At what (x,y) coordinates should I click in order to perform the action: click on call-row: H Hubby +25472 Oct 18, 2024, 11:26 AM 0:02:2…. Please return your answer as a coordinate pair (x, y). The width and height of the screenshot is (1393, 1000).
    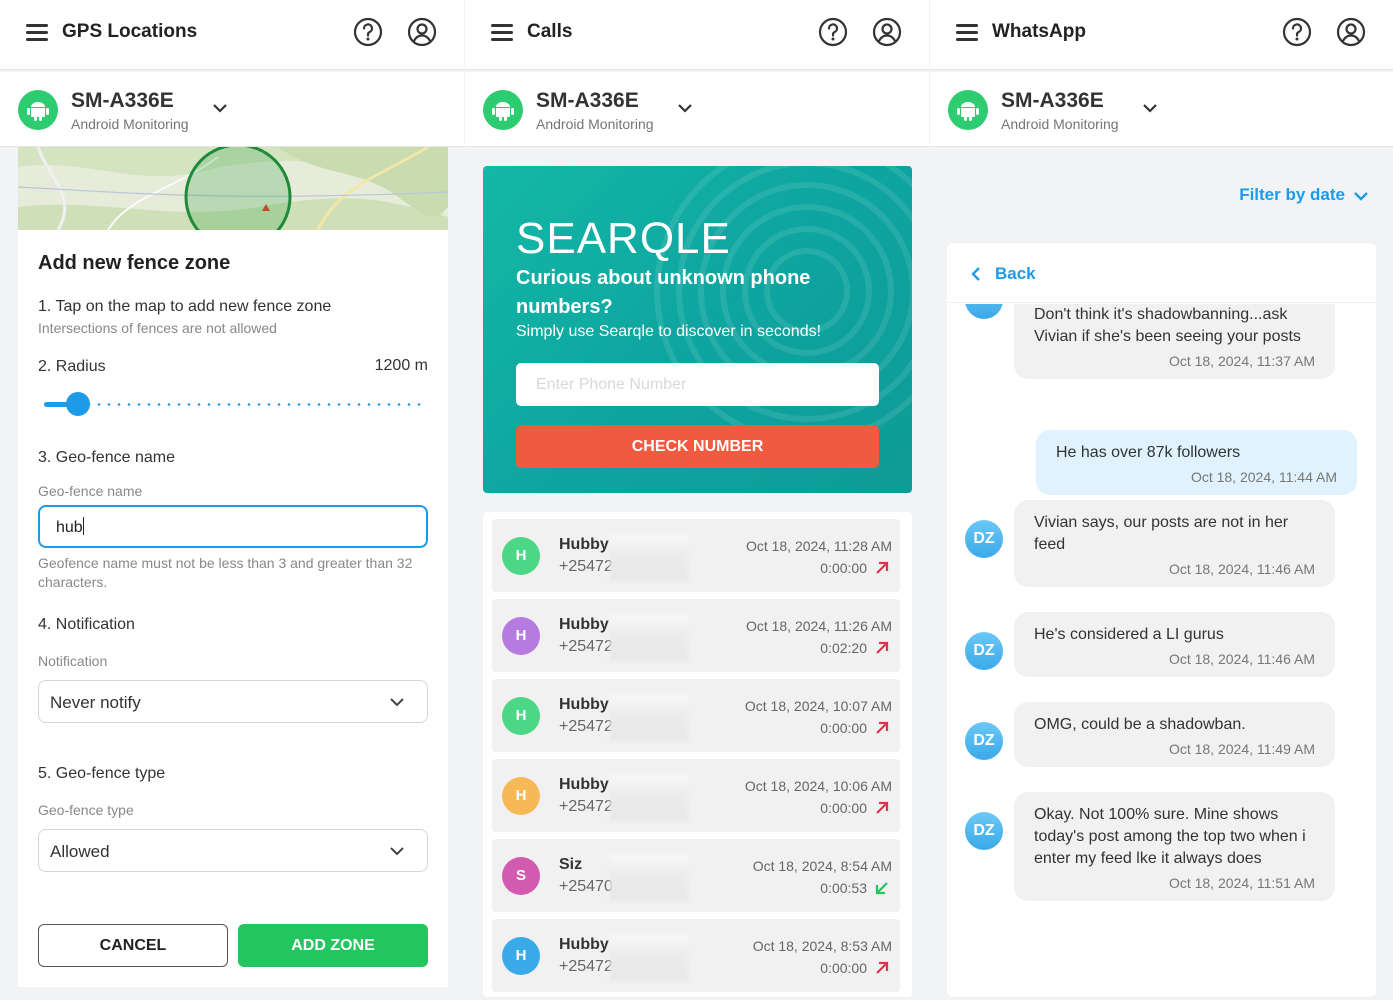
    Looking at the image, I should click on (696, 635).